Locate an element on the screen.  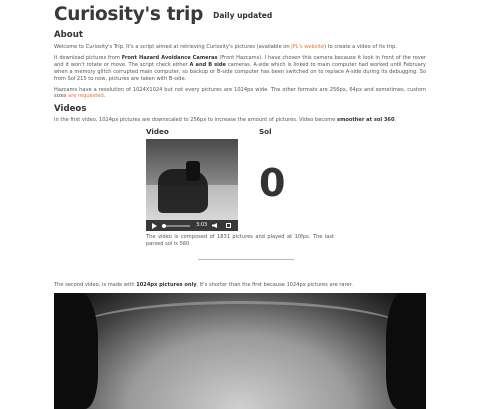
video-player: 3:03 is located at coordinates (192, 185).